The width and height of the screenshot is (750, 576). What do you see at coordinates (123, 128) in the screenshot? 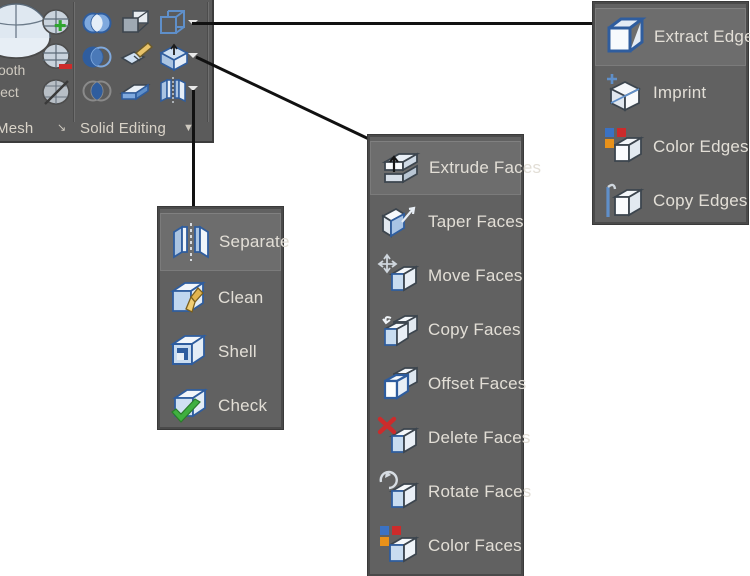
I see `panel-title-solid-editing: Solid Editing` at bounding box center [123, 128].